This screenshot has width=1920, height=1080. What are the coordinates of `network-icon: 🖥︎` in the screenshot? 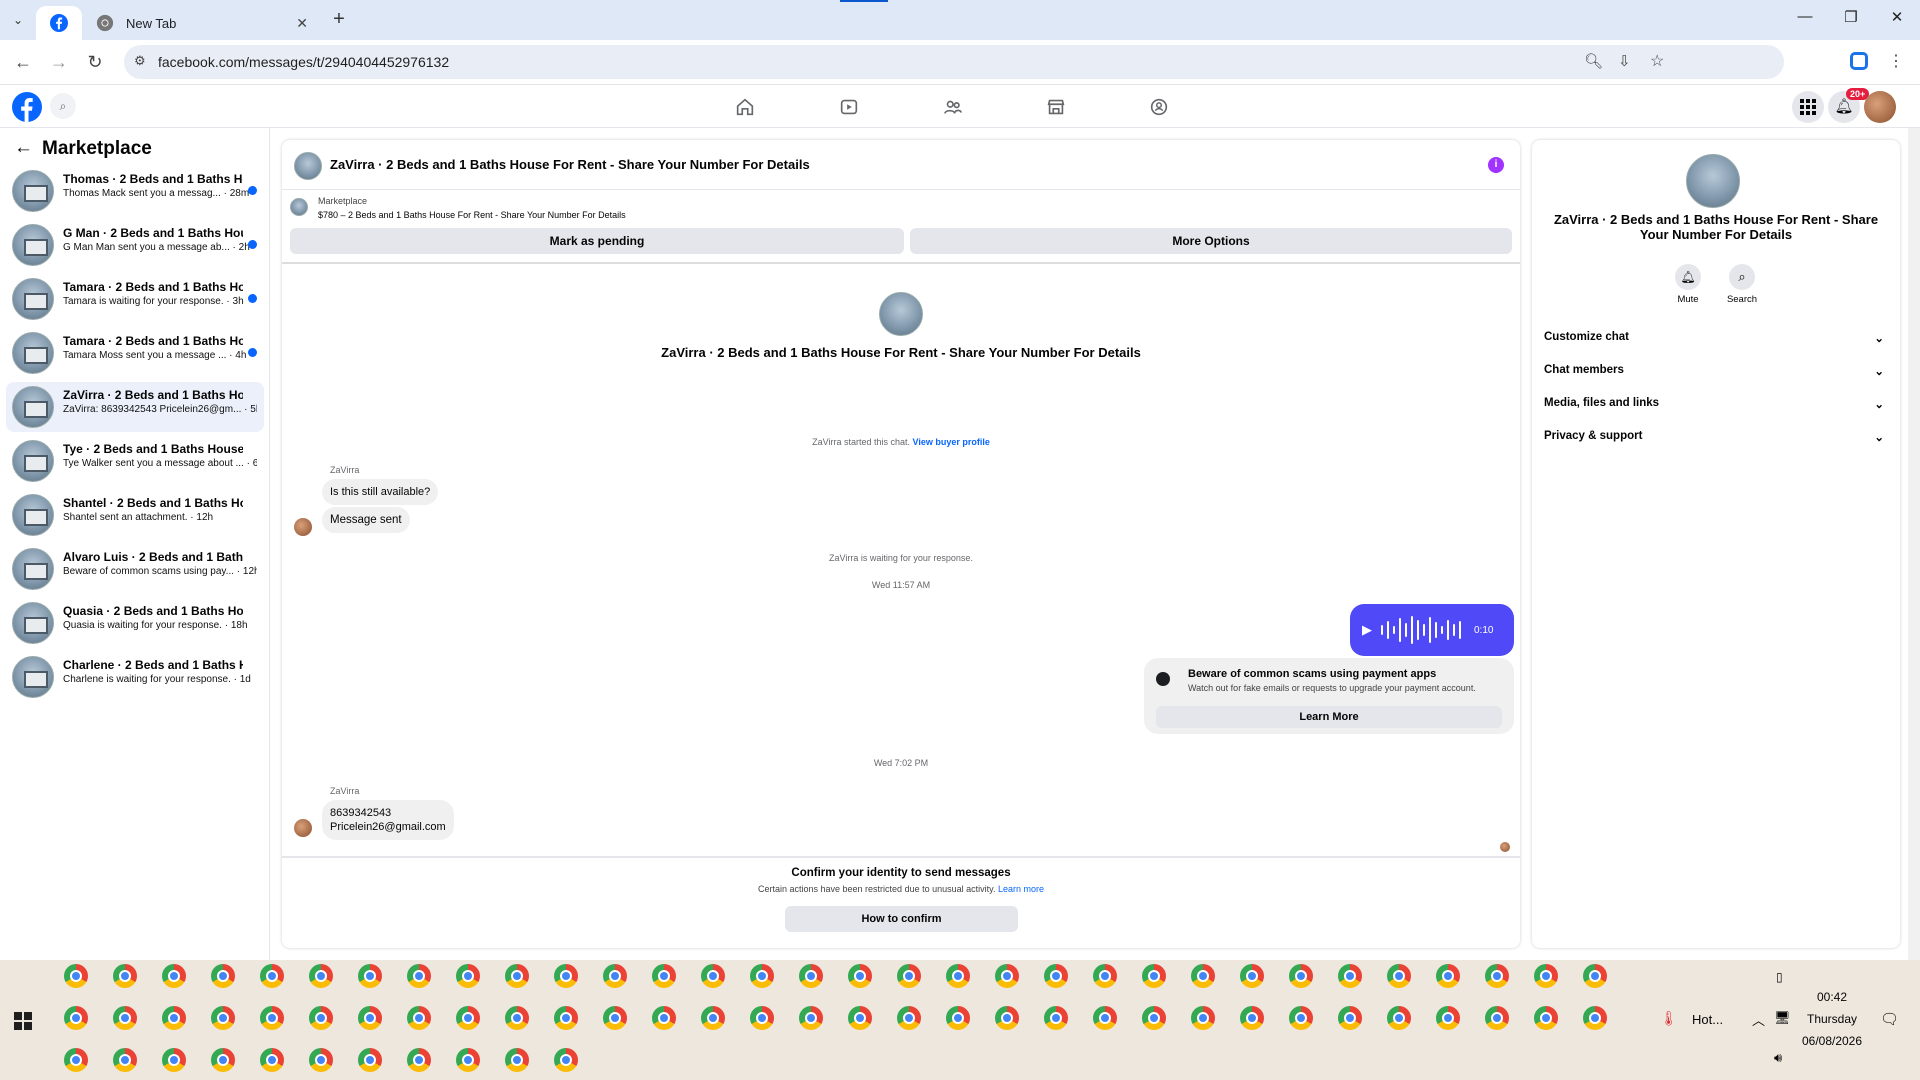 It's located at (1782, 1018).